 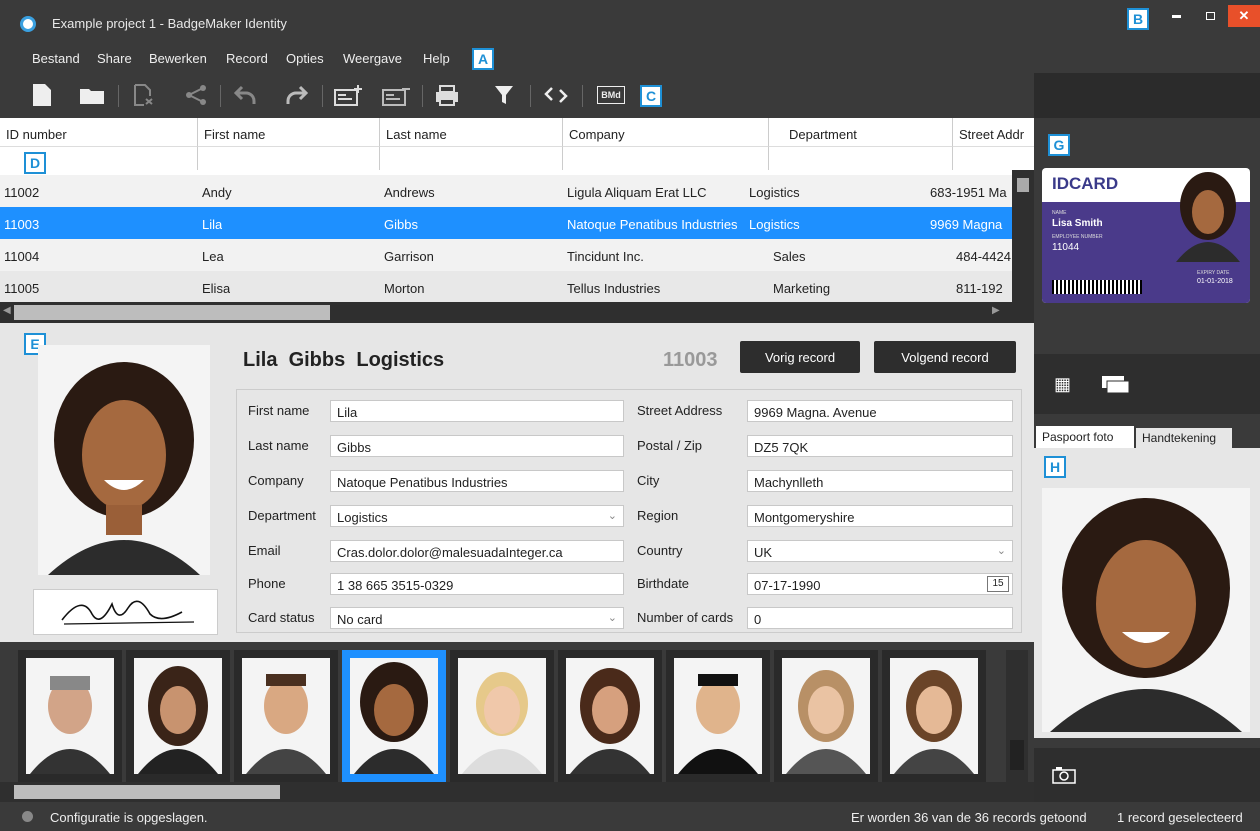 What do you see at coordinates (998, 584) in the screenshot?
I see `calendar-icon: 15` at bounding box center [998, 584].